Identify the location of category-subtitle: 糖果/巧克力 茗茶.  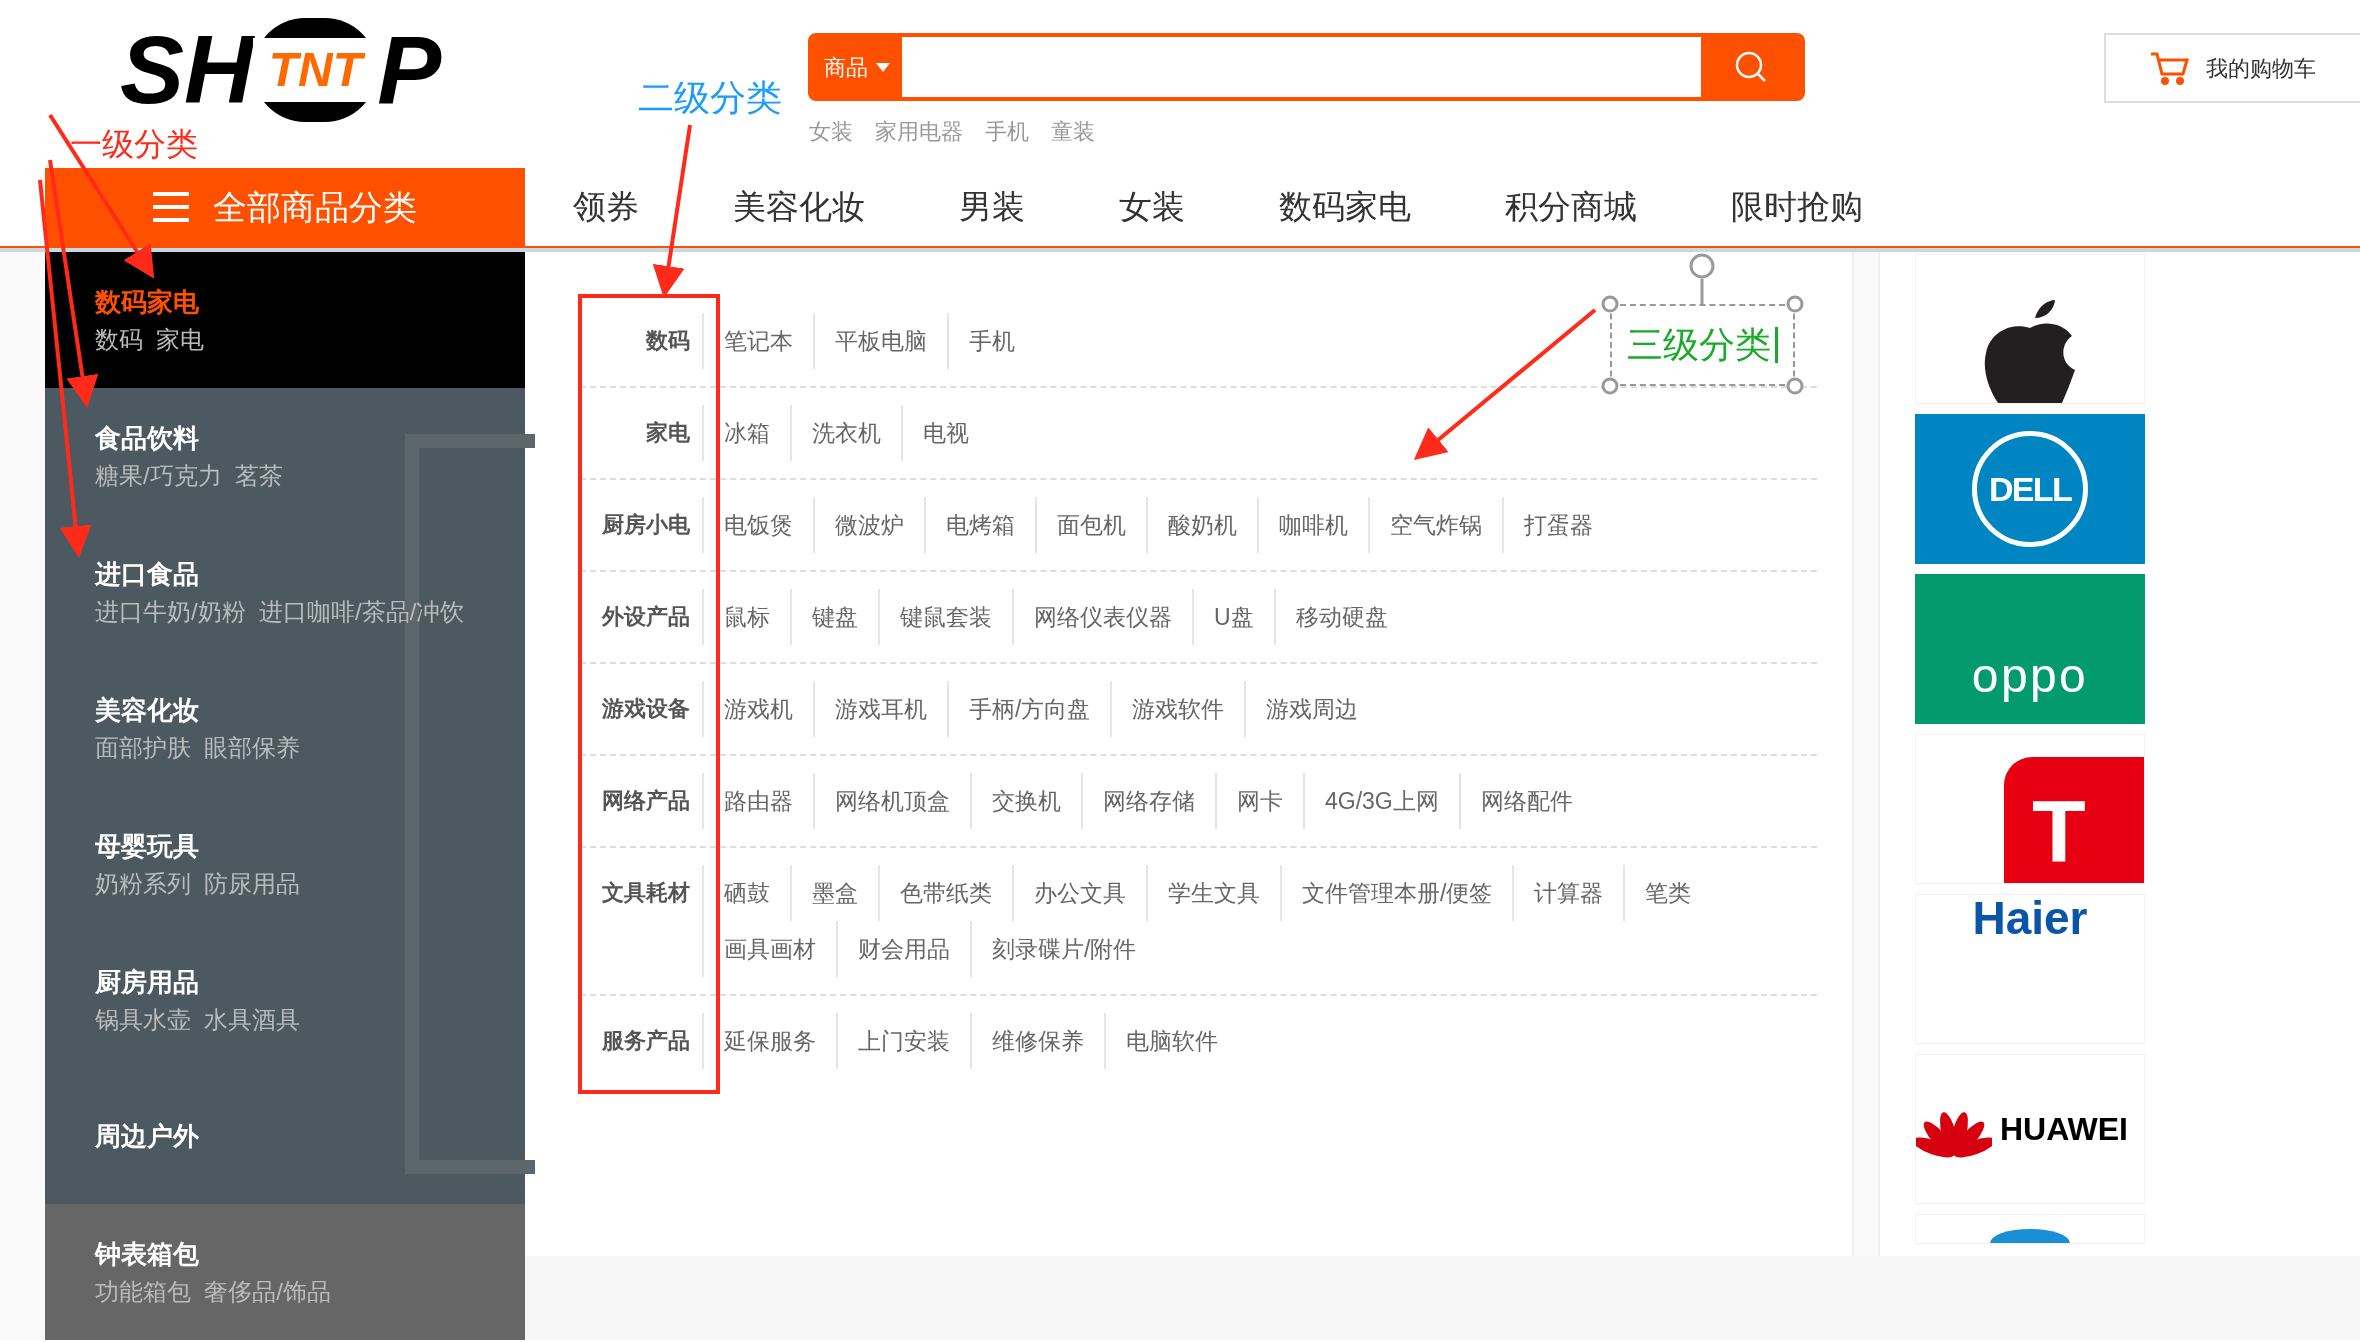
(189, 475).